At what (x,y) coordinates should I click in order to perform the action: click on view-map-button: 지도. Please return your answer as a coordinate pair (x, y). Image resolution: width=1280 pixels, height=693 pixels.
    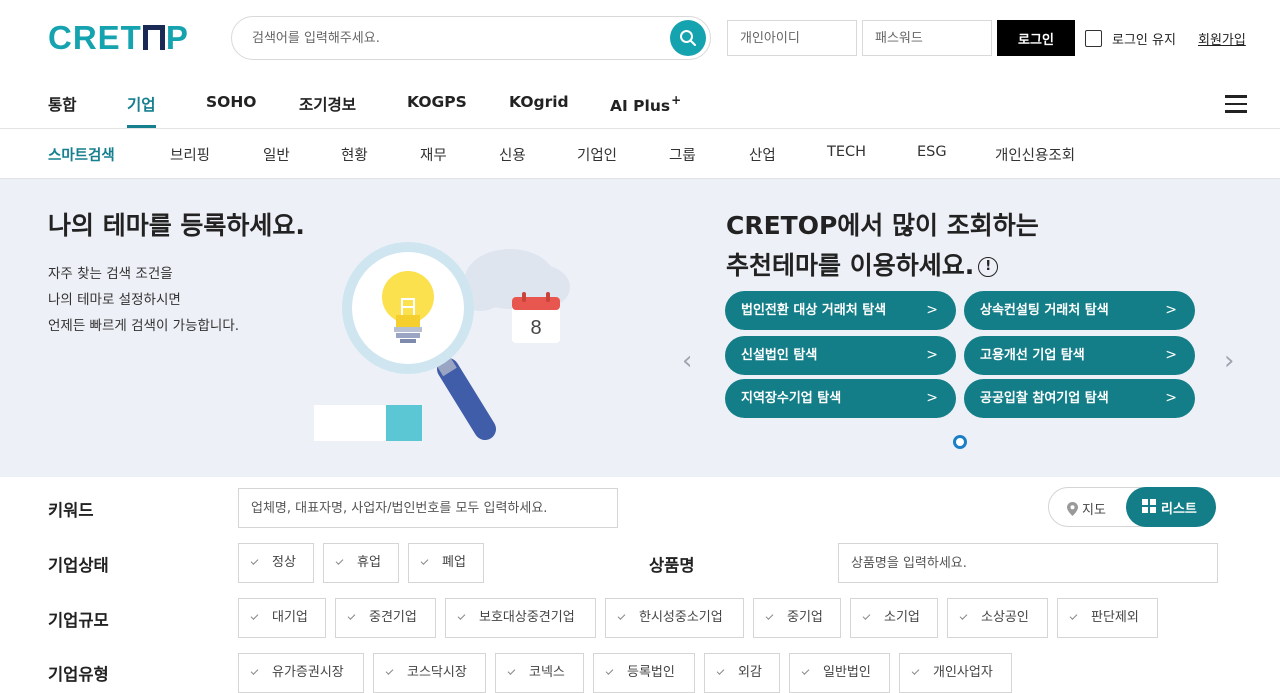
    Looking at the image, I should click on (1086, 508).